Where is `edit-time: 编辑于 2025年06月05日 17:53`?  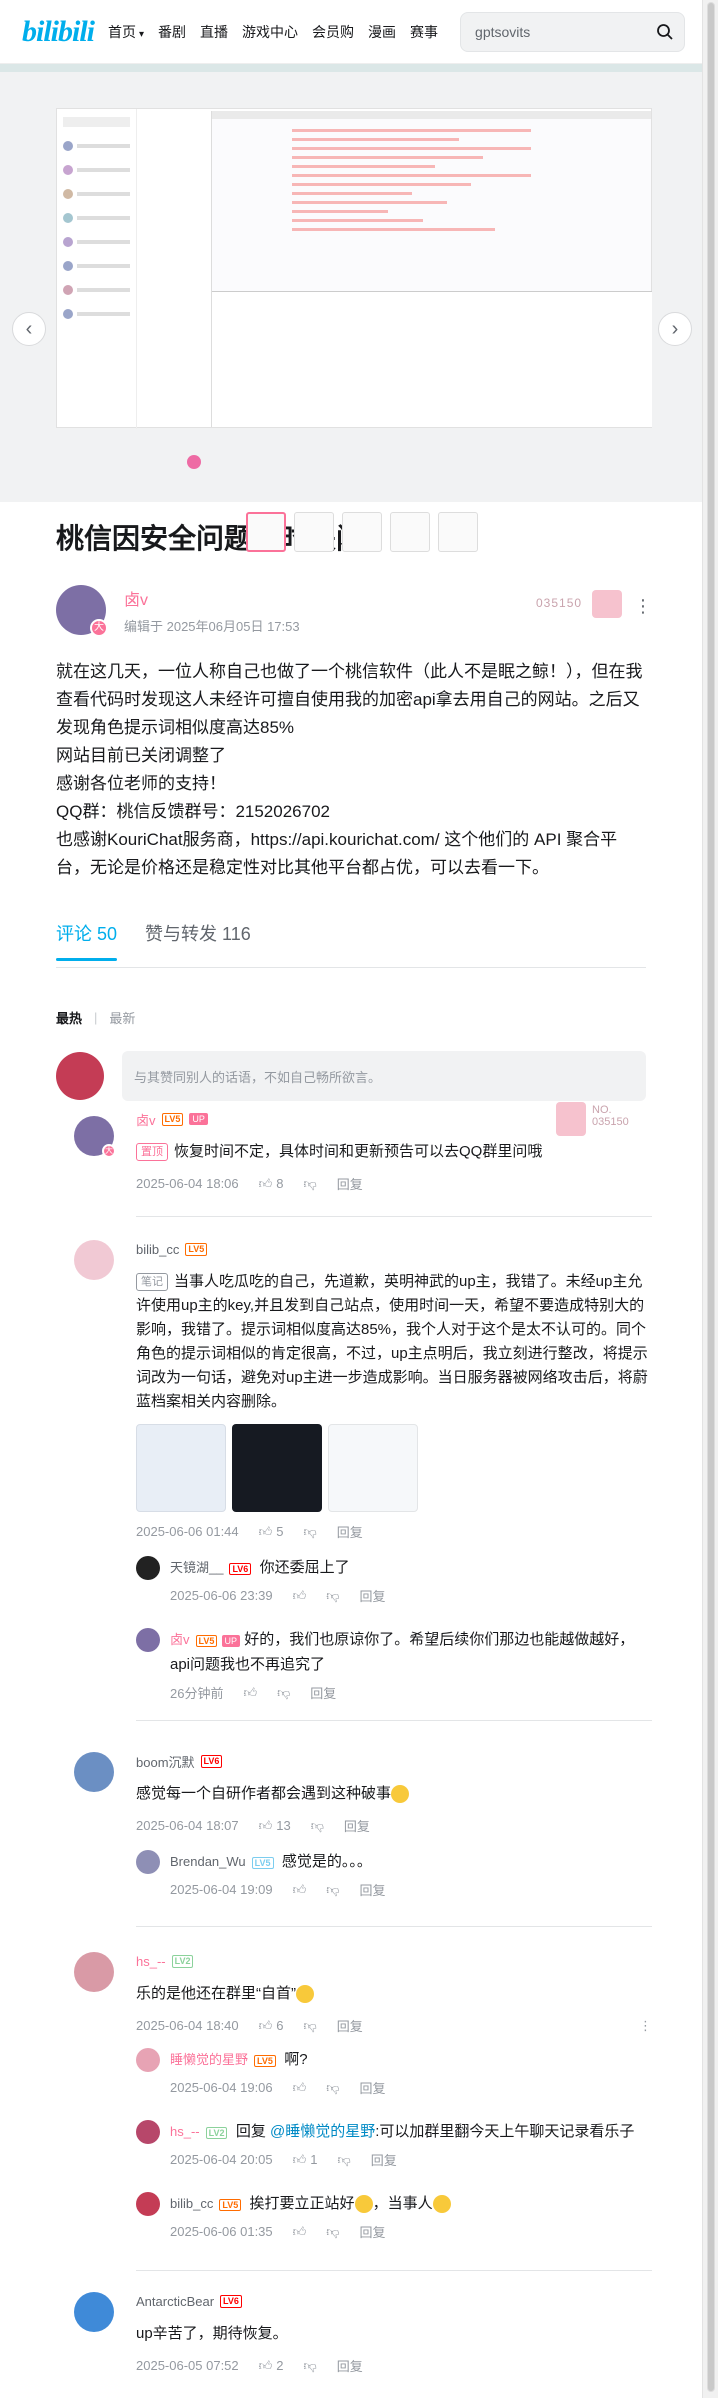 edit-time: 编辑于 2025年06月05日 17:53 is located at coordinates (212, 626).